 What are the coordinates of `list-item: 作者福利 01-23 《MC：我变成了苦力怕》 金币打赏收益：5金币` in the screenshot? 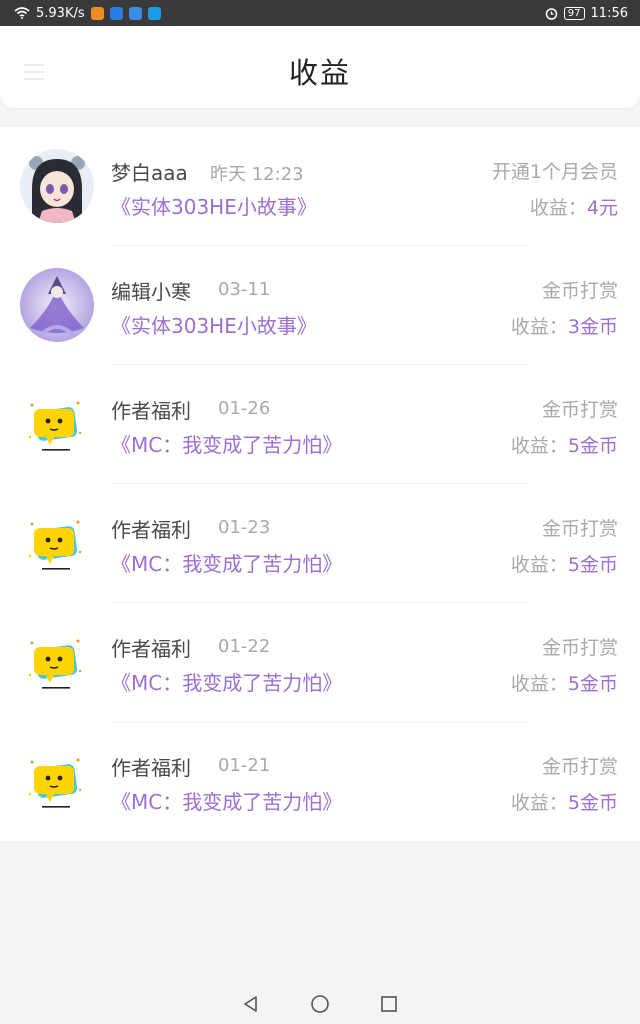 It's located at (320, 543).